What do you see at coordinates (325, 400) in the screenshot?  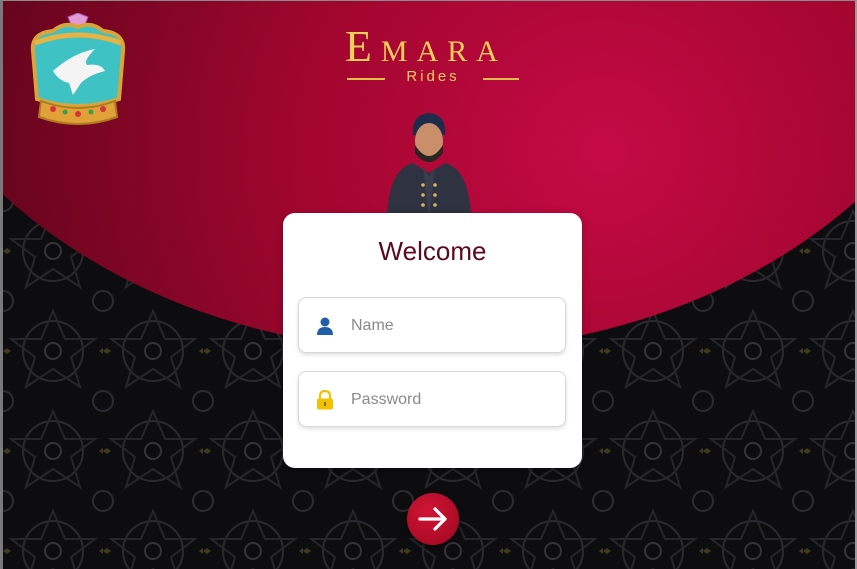 I see `lock-icon` at bounding box center [325, 400].